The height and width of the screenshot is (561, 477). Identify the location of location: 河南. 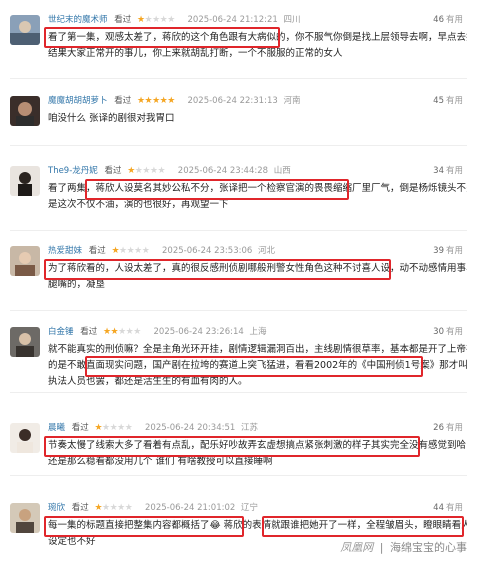
(292, 101).